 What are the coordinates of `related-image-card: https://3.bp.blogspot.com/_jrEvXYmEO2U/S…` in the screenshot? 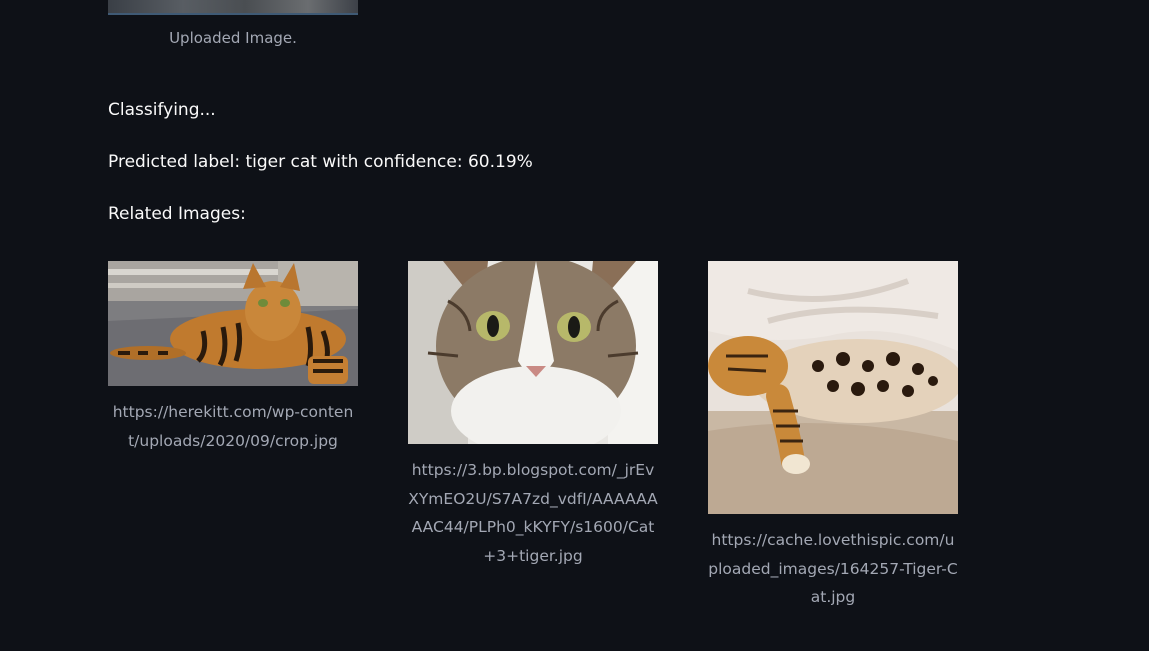 It's located at (533, 415).